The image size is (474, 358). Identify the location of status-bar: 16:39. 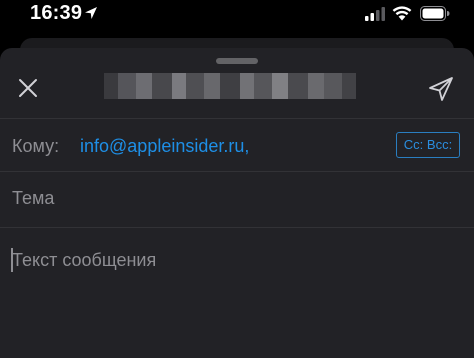
(237, 15).